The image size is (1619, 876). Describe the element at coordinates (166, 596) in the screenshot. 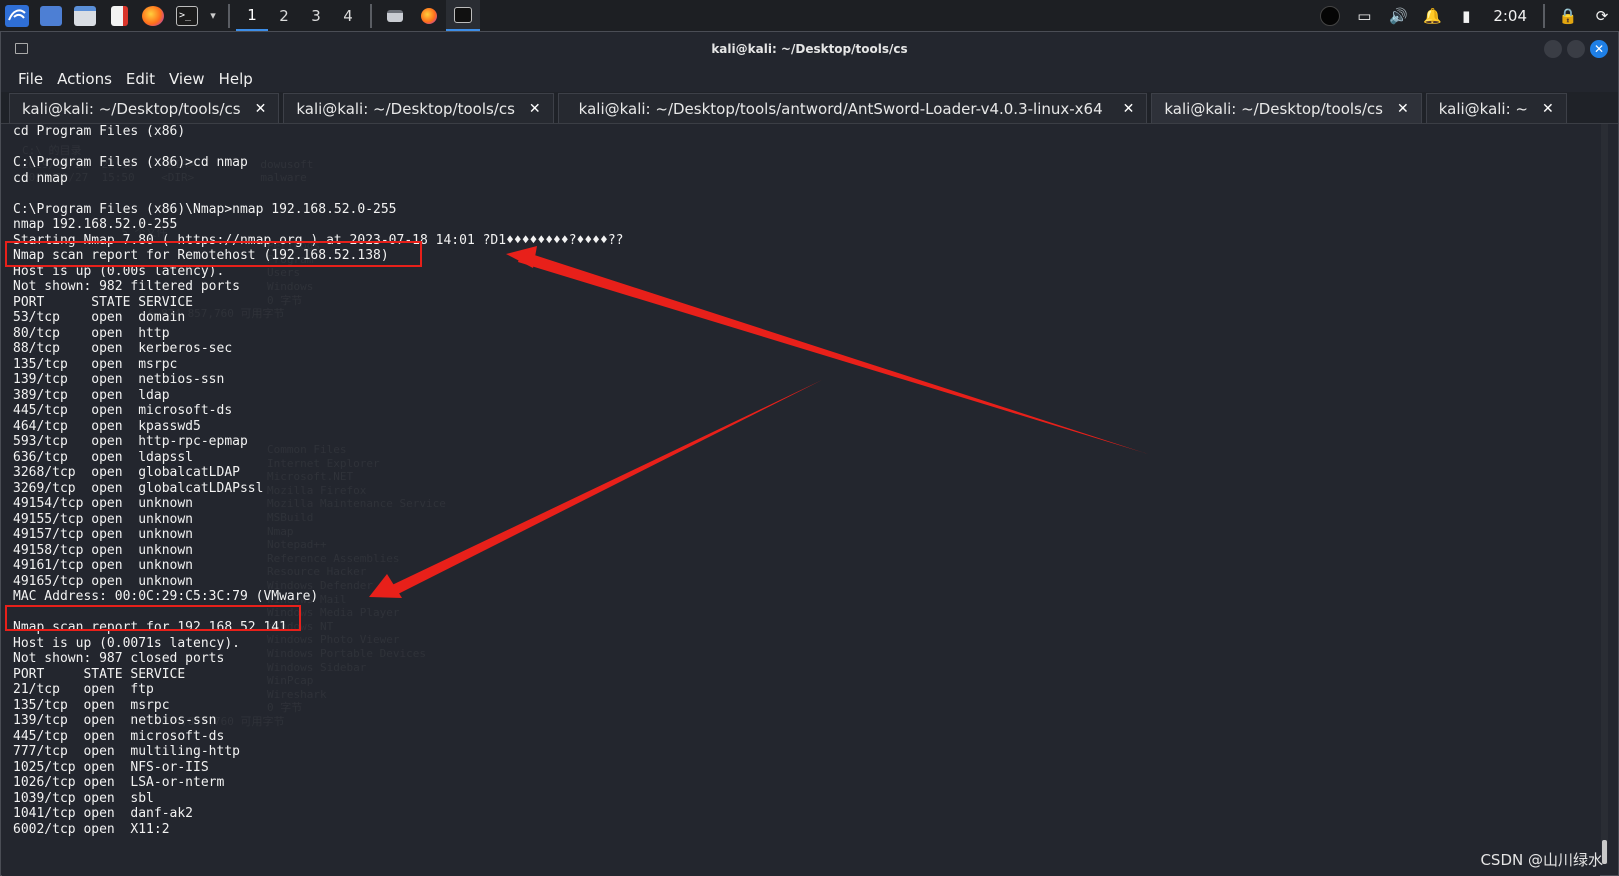

I see `terminal-line: MAC Address: 00:0C:29:C5:3C:79 (VMware)` at that location.